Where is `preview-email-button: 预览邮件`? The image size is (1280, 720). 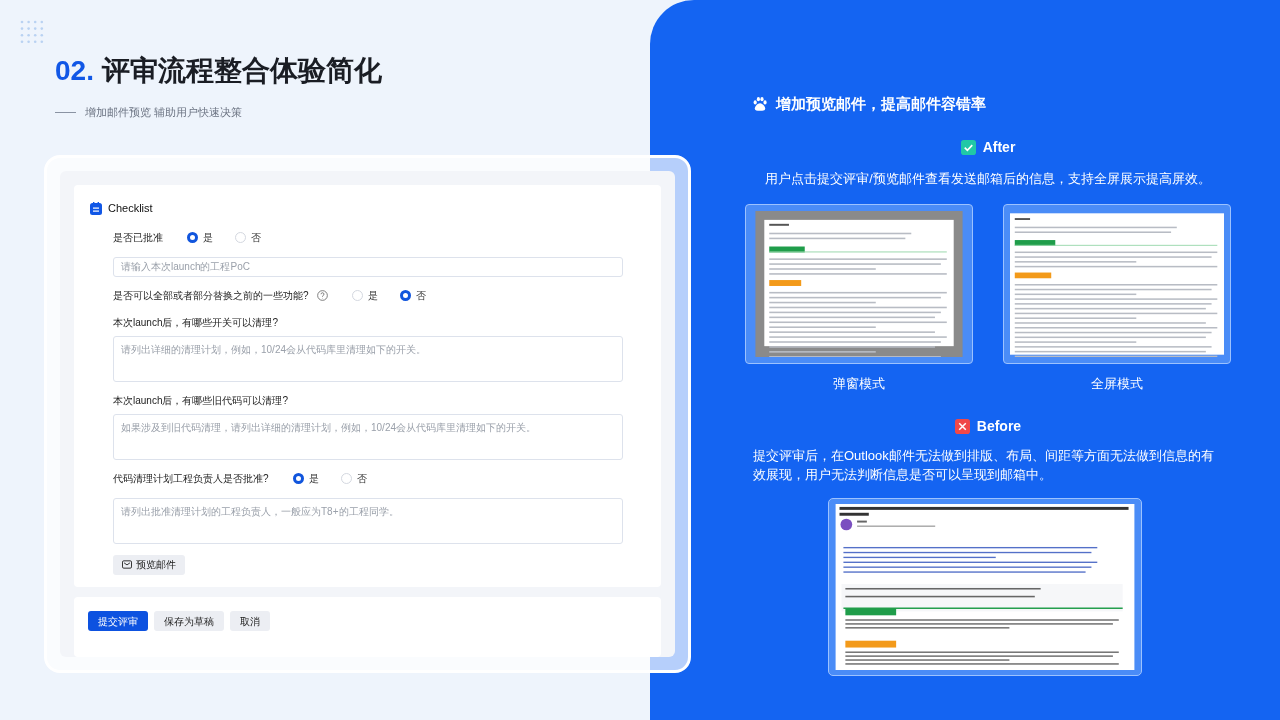 preview-email-button: 预览邮件 is located at coordinates (149, 564).